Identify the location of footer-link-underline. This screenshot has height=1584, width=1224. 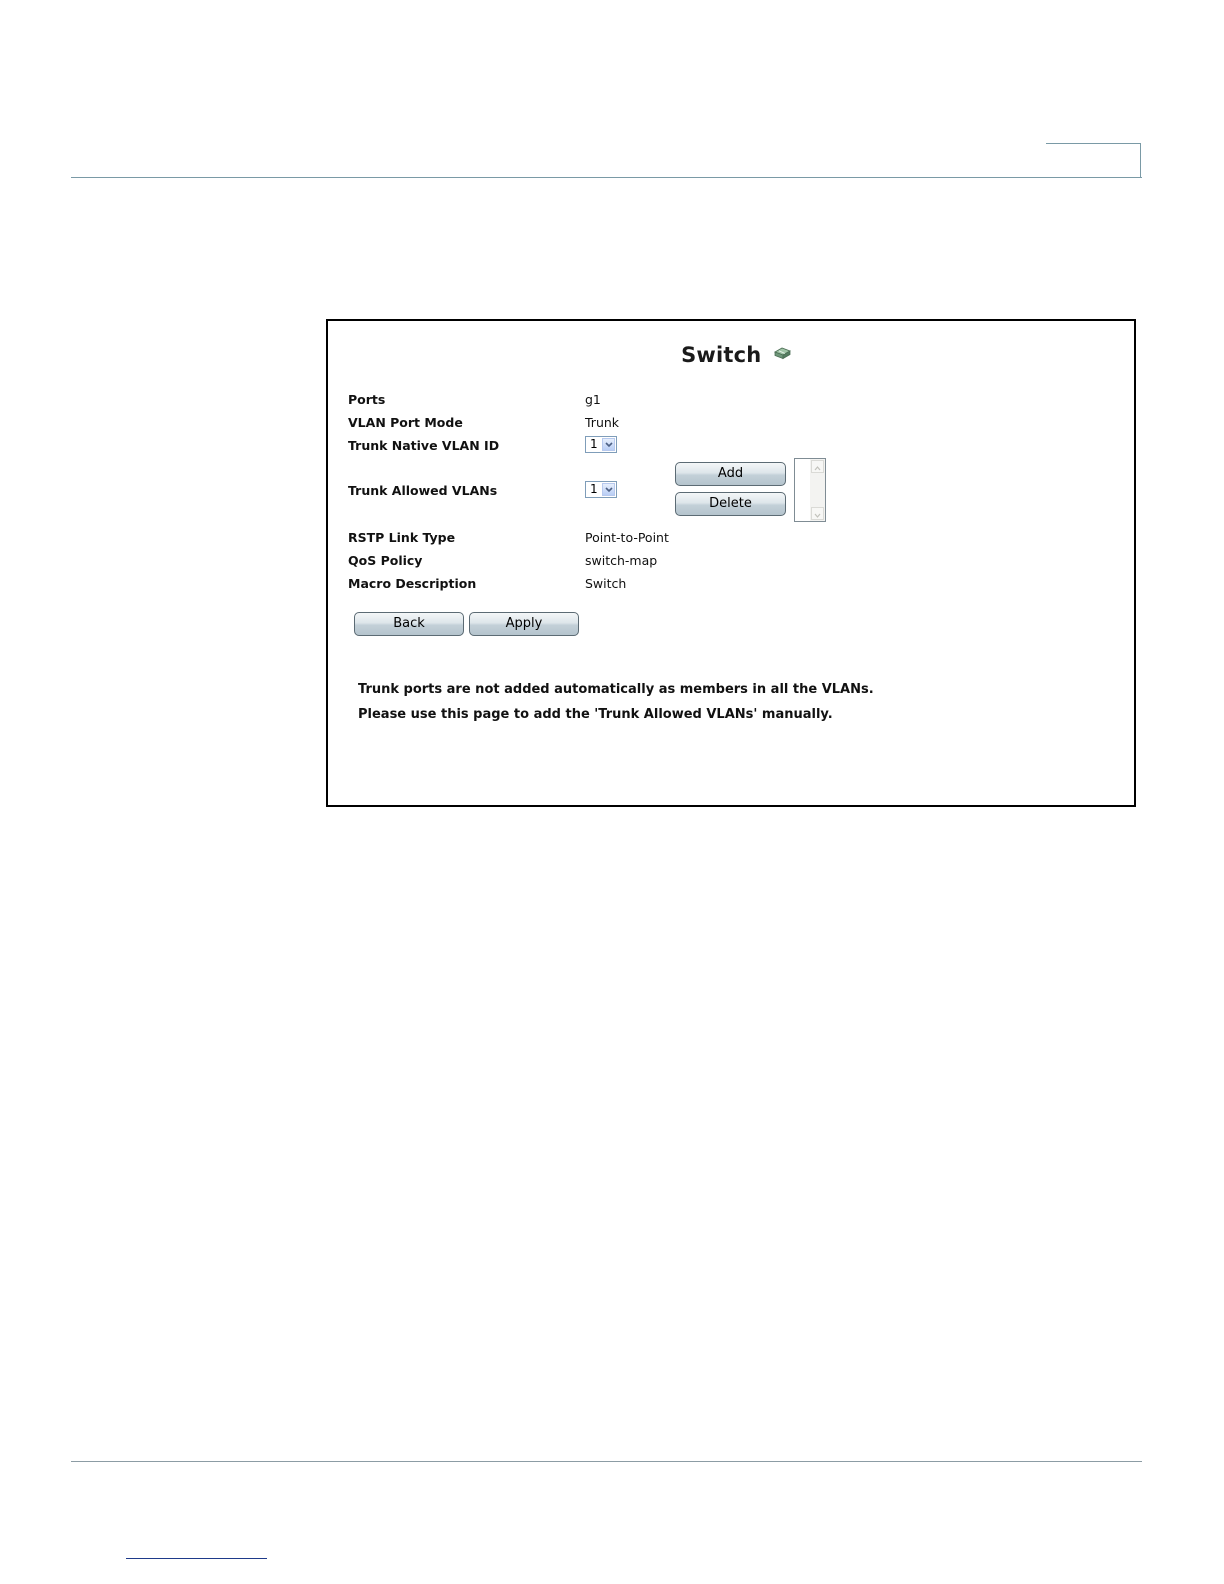
(196, 1558).